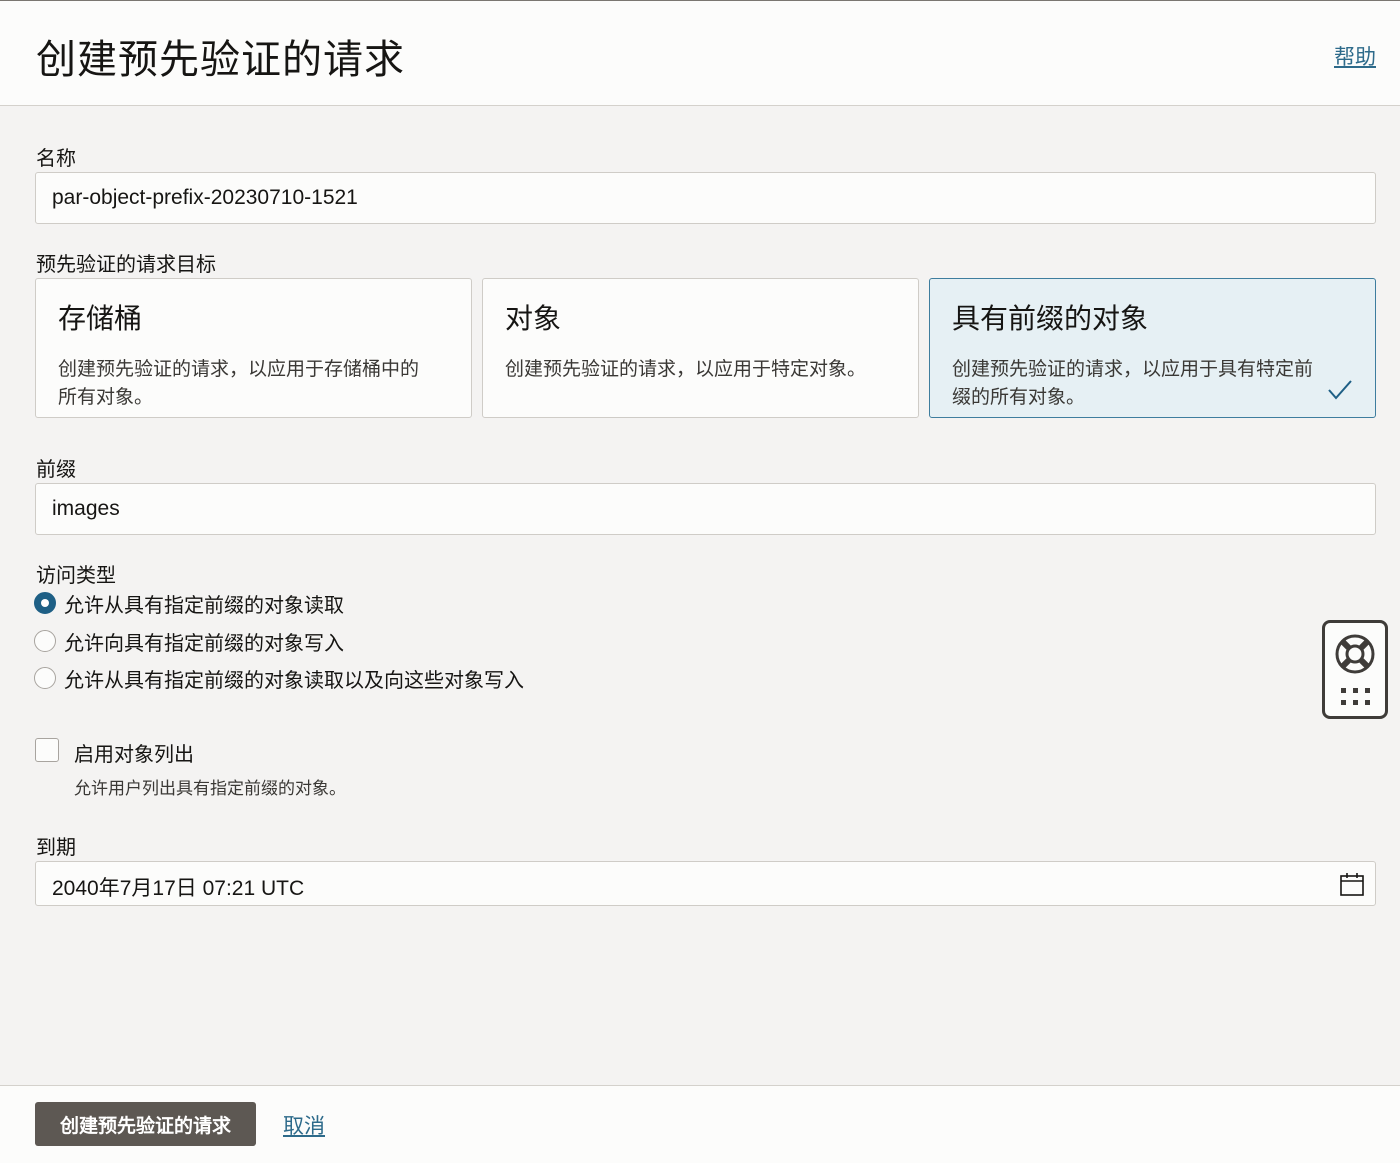 The width and height of the screenshot is (1400, 1163). I want to click on target-card-description: 创建预先验证的请求，以应用于特定对象。, so click(686, 369).